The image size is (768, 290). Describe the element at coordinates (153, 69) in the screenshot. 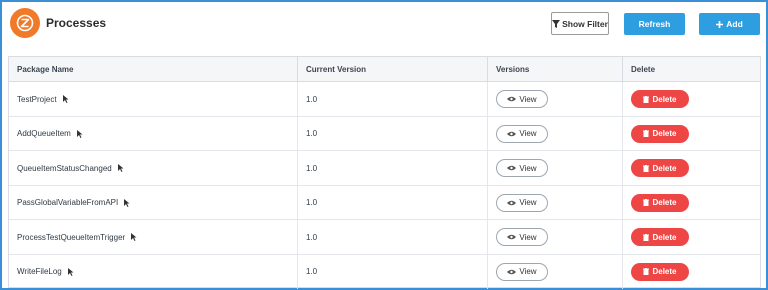

I see `column-header-package-name: Package Name` at that location.